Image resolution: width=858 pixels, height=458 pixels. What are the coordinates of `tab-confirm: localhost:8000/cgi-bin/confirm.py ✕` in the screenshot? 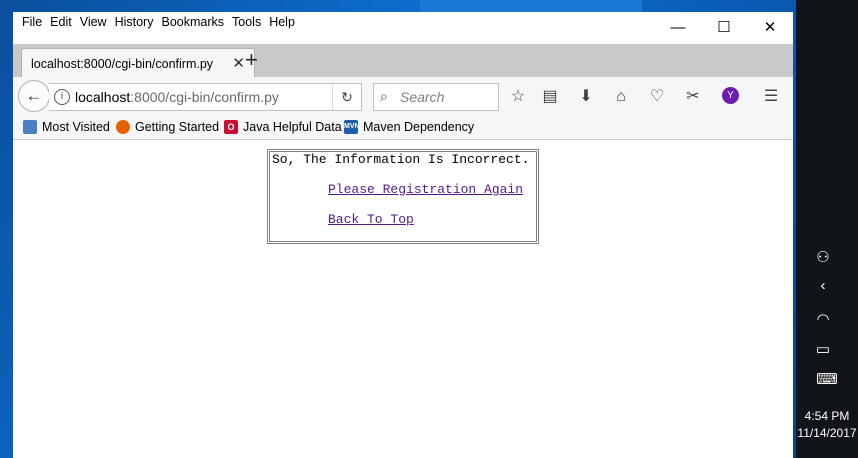 It's located at (138, 63).